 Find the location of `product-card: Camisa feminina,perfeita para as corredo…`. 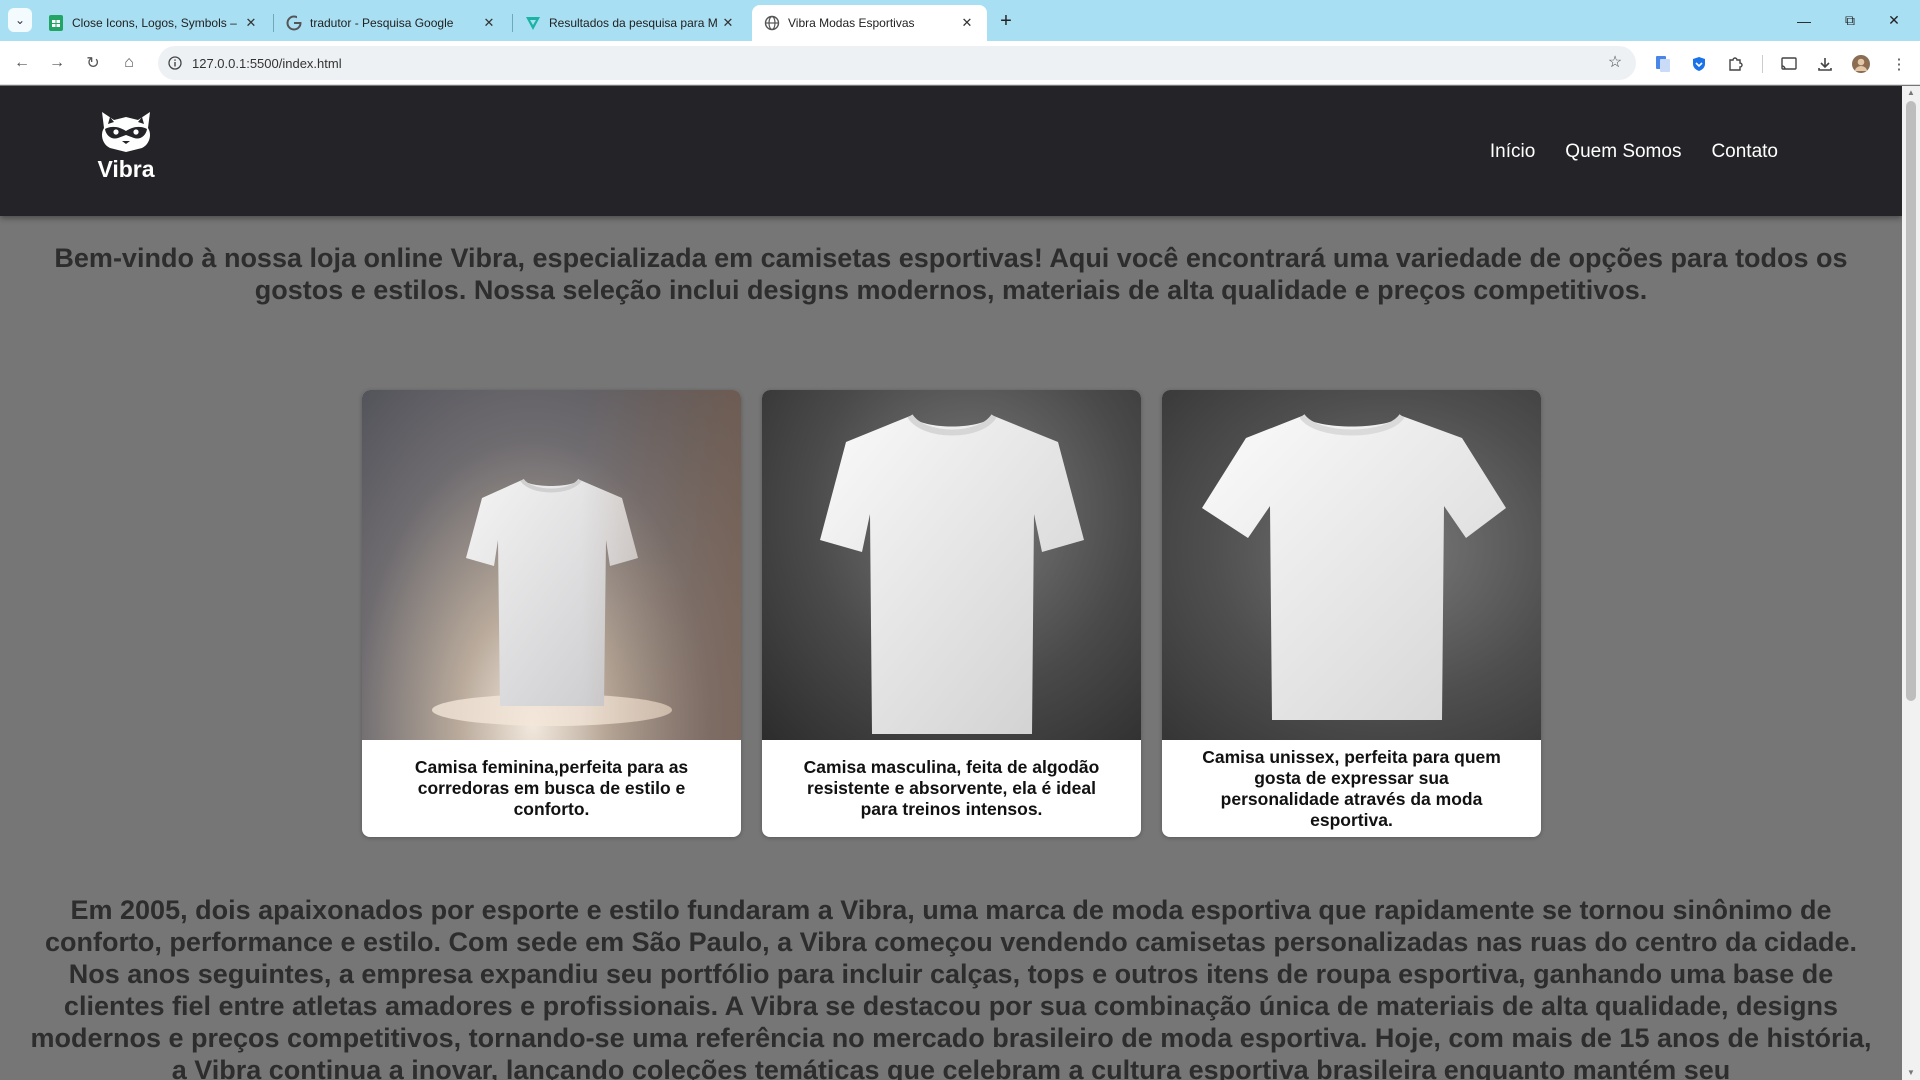

product-card: Camisa feminina,perfeita para as corredo… is located at coordinates (551, 613).